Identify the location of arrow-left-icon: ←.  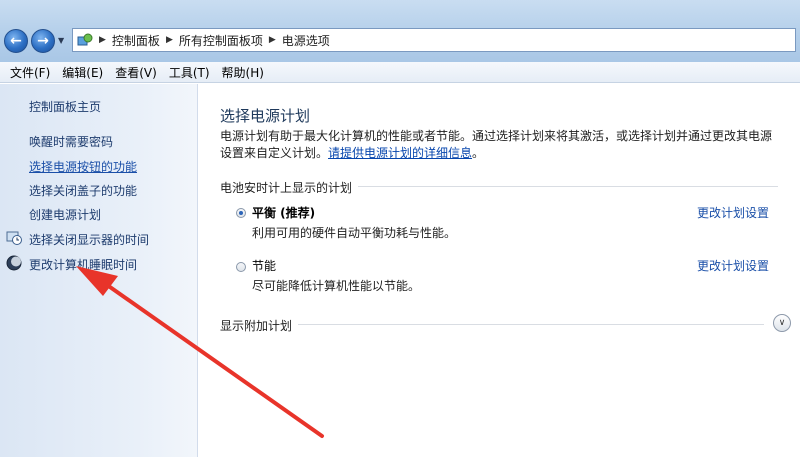
(16, 41).